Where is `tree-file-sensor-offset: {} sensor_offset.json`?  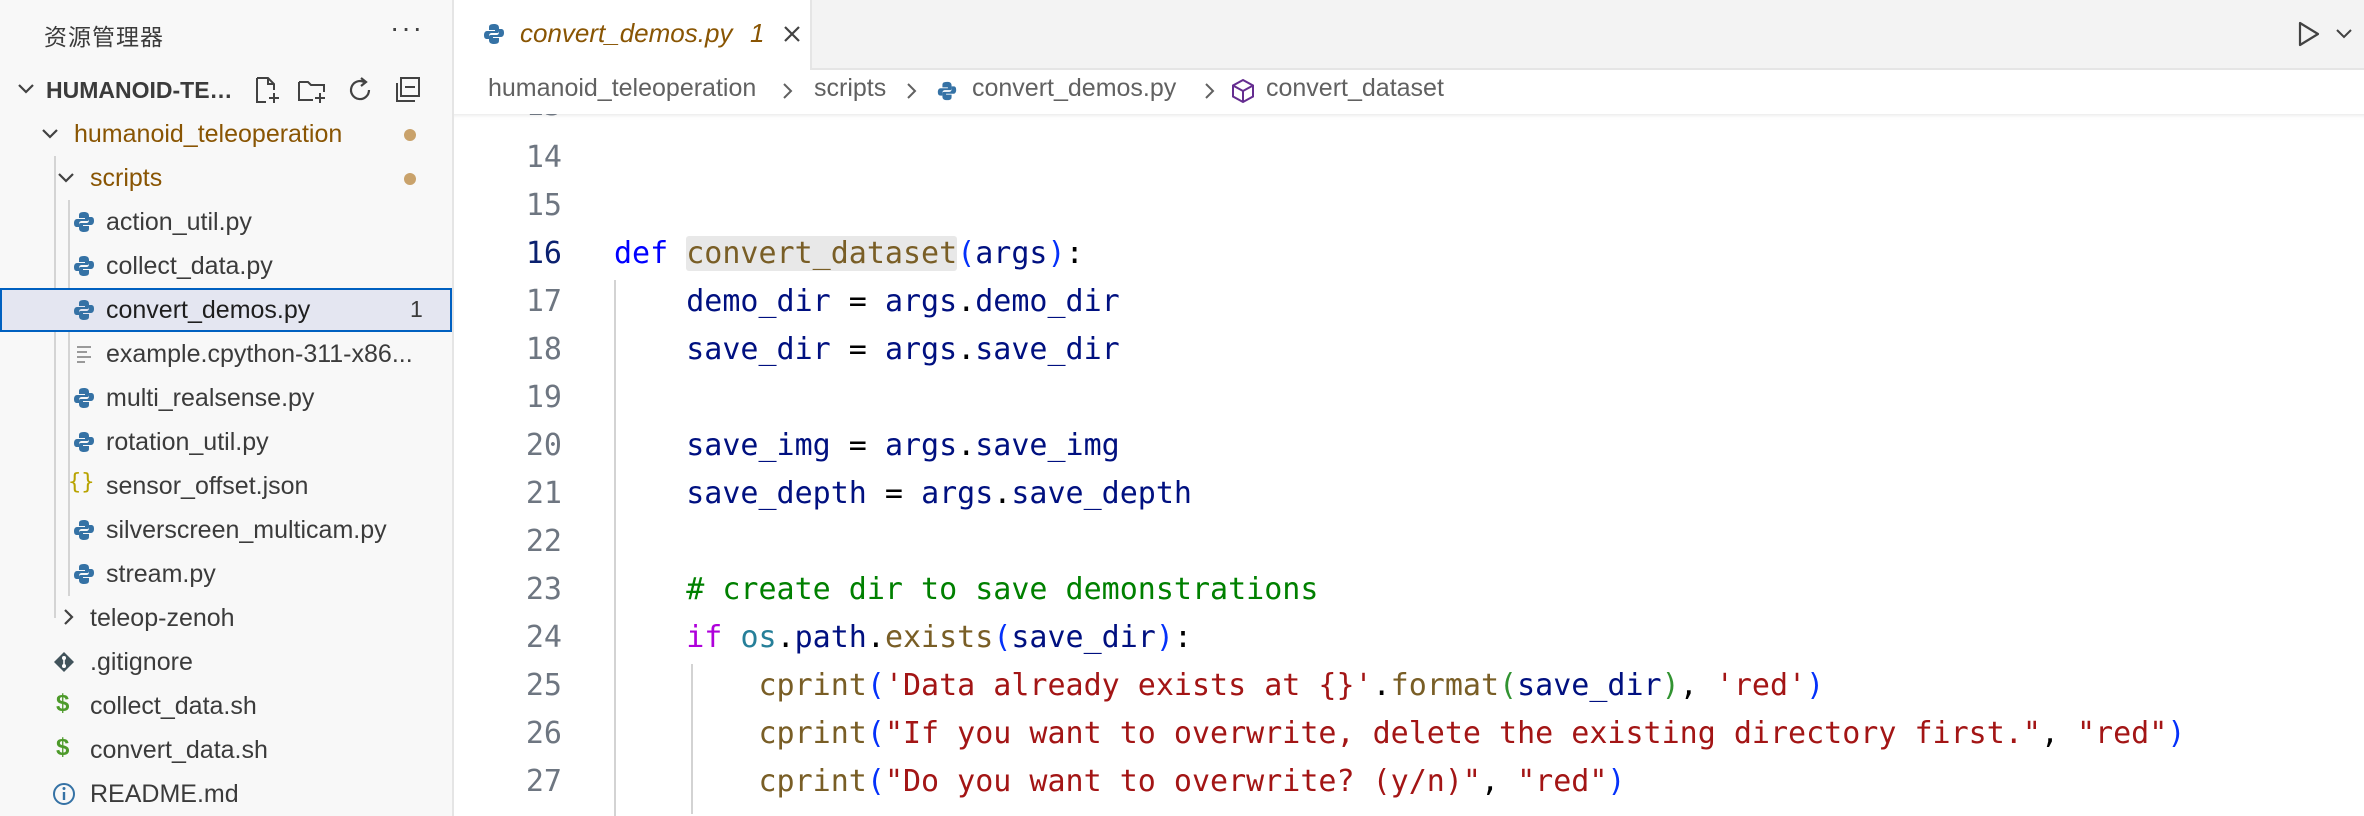
tree-file-sensor-offset: {} sensor_offset.json is located at coordinates (226, 486).